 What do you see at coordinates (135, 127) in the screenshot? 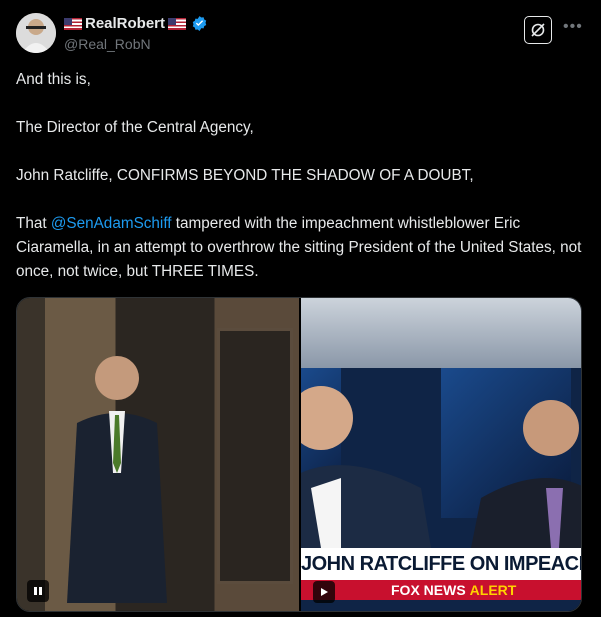
I see `tweet-text-line: The Director of the Central Agency,` at bounding box center [135, 127].